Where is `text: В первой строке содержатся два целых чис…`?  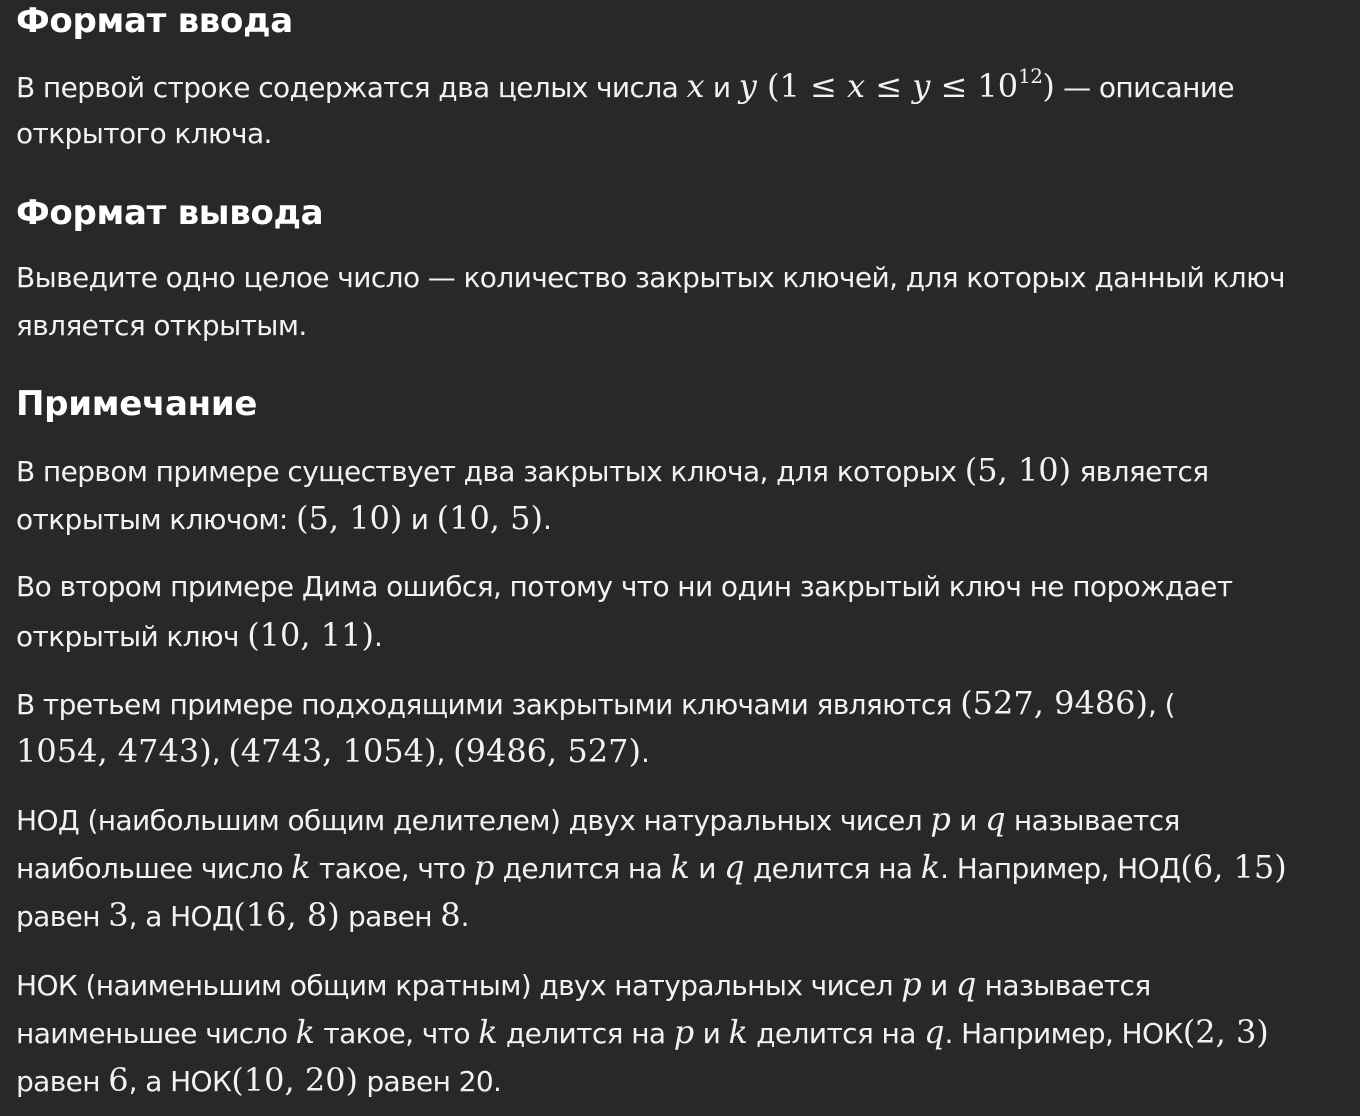 text: В первой строке содержатся два целых чис… is located at coordinates (351, 87).